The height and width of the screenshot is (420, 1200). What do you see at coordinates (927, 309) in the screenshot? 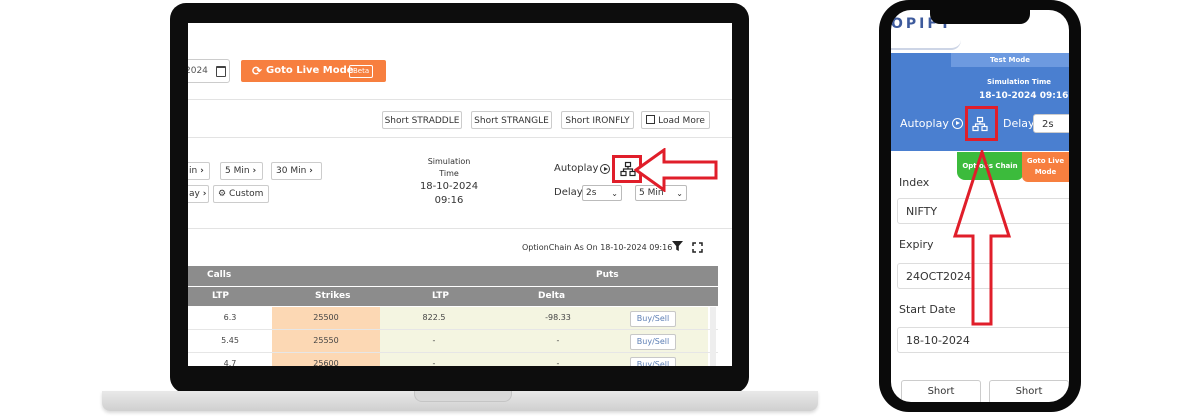
I see `start-date-label: Start Date` at bounding box center [927, 309].